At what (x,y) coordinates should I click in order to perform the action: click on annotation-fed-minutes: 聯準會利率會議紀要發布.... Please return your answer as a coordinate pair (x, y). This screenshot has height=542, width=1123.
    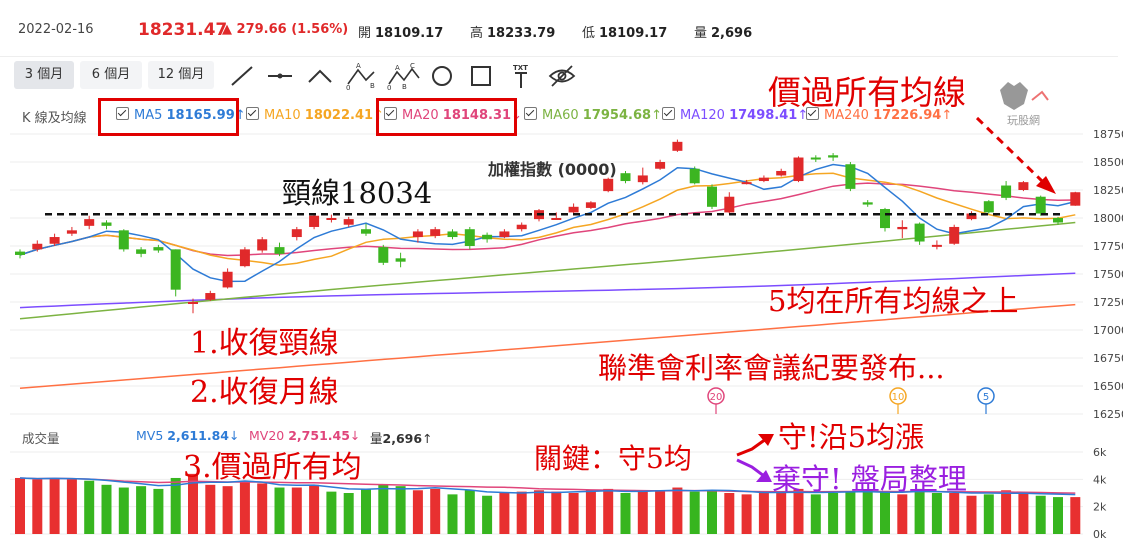
    Looking at the image, I should click on (771, 368).